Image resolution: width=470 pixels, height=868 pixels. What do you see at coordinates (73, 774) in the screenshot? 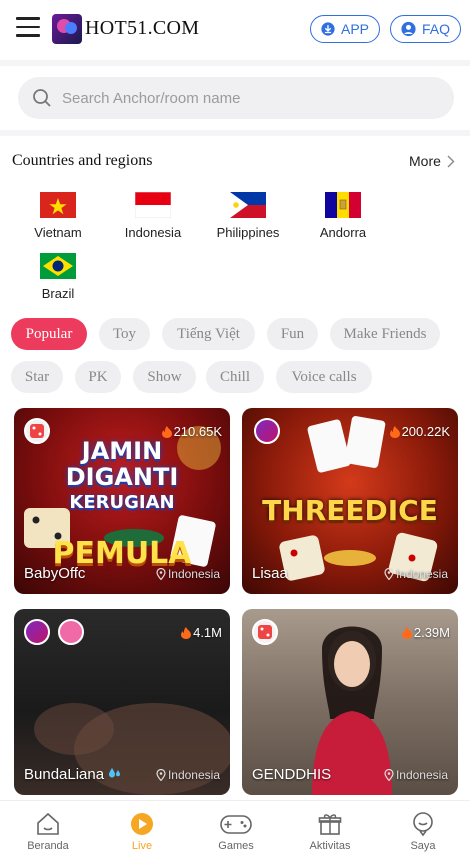
I see `streamer-name: BundaLiana` at bounding box center [73, 774].